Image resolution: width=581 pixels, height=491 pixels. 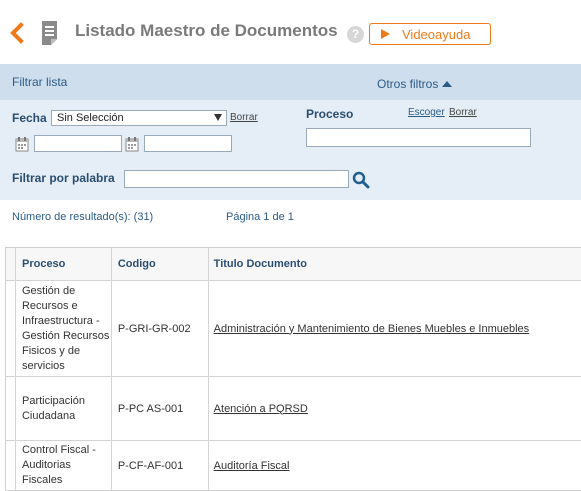 I want to click on search-icon, so click(x=361, y=180).